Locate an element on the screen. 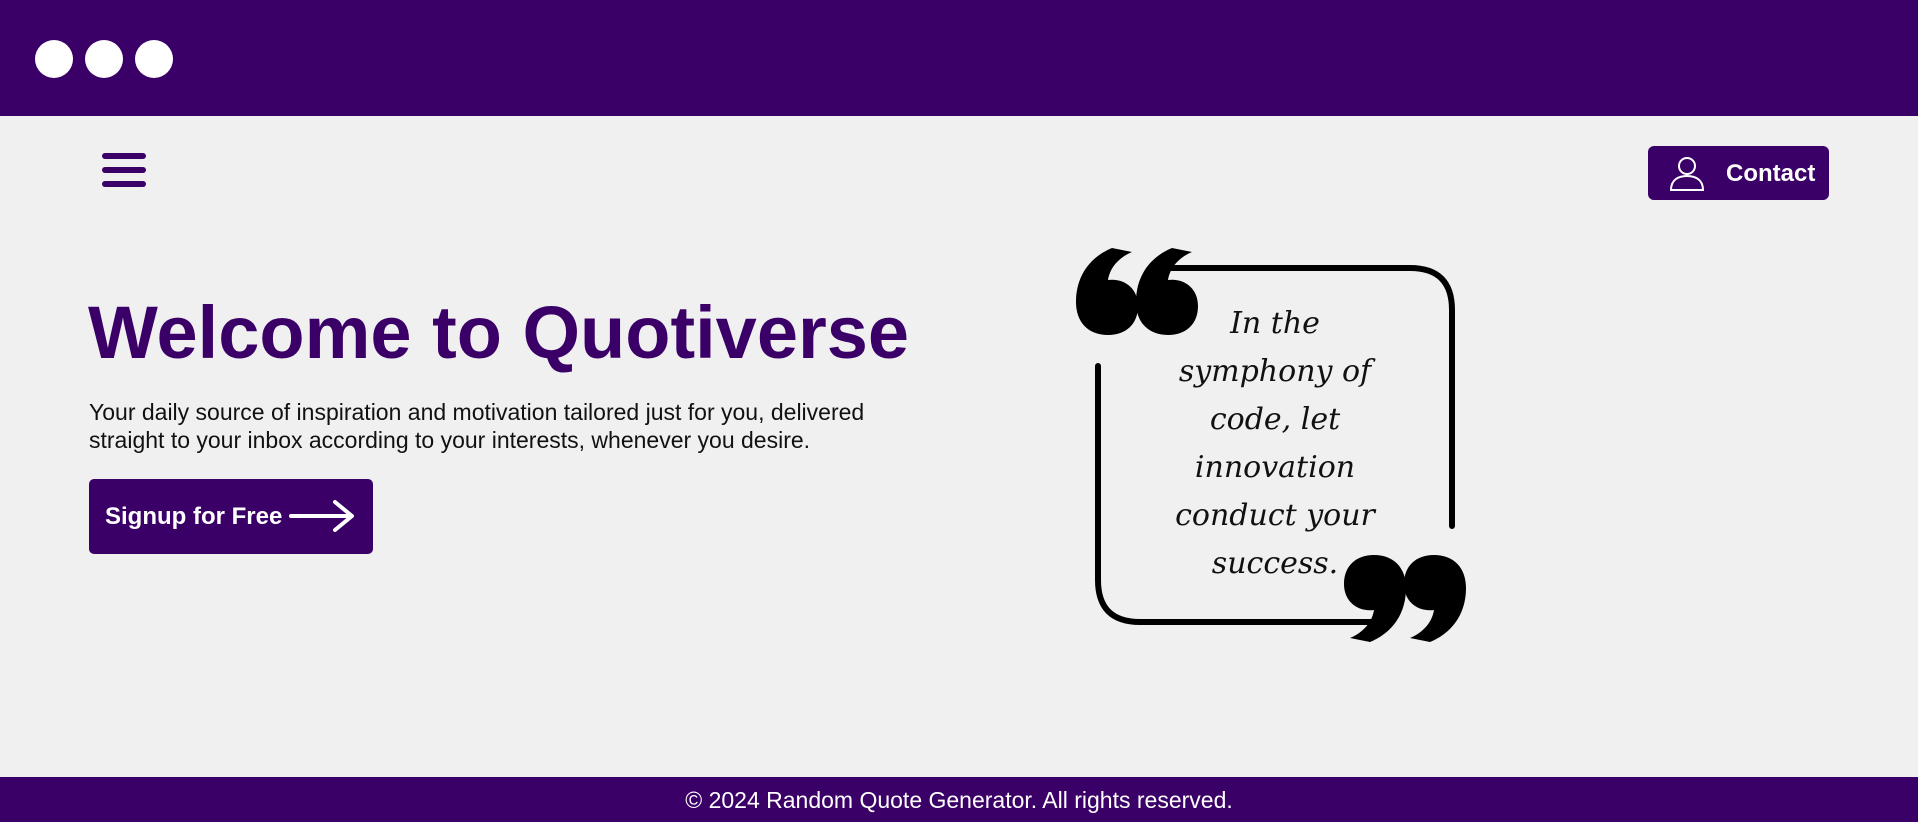 Image resolution: width=1918 pixels, height=822 pixels. quote-line: conduct your is located at coordinates (1275, 515).